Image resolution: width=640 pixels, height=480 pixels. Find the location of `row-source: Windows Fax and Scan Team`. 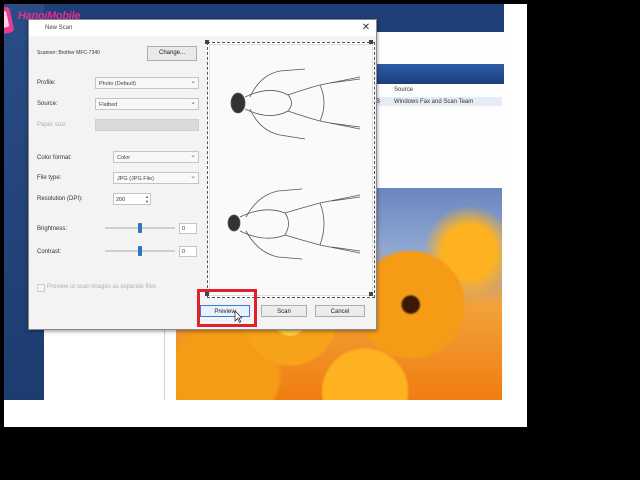

row-source: Windows Fax and Scan Team is located at coordinates (434, 102).